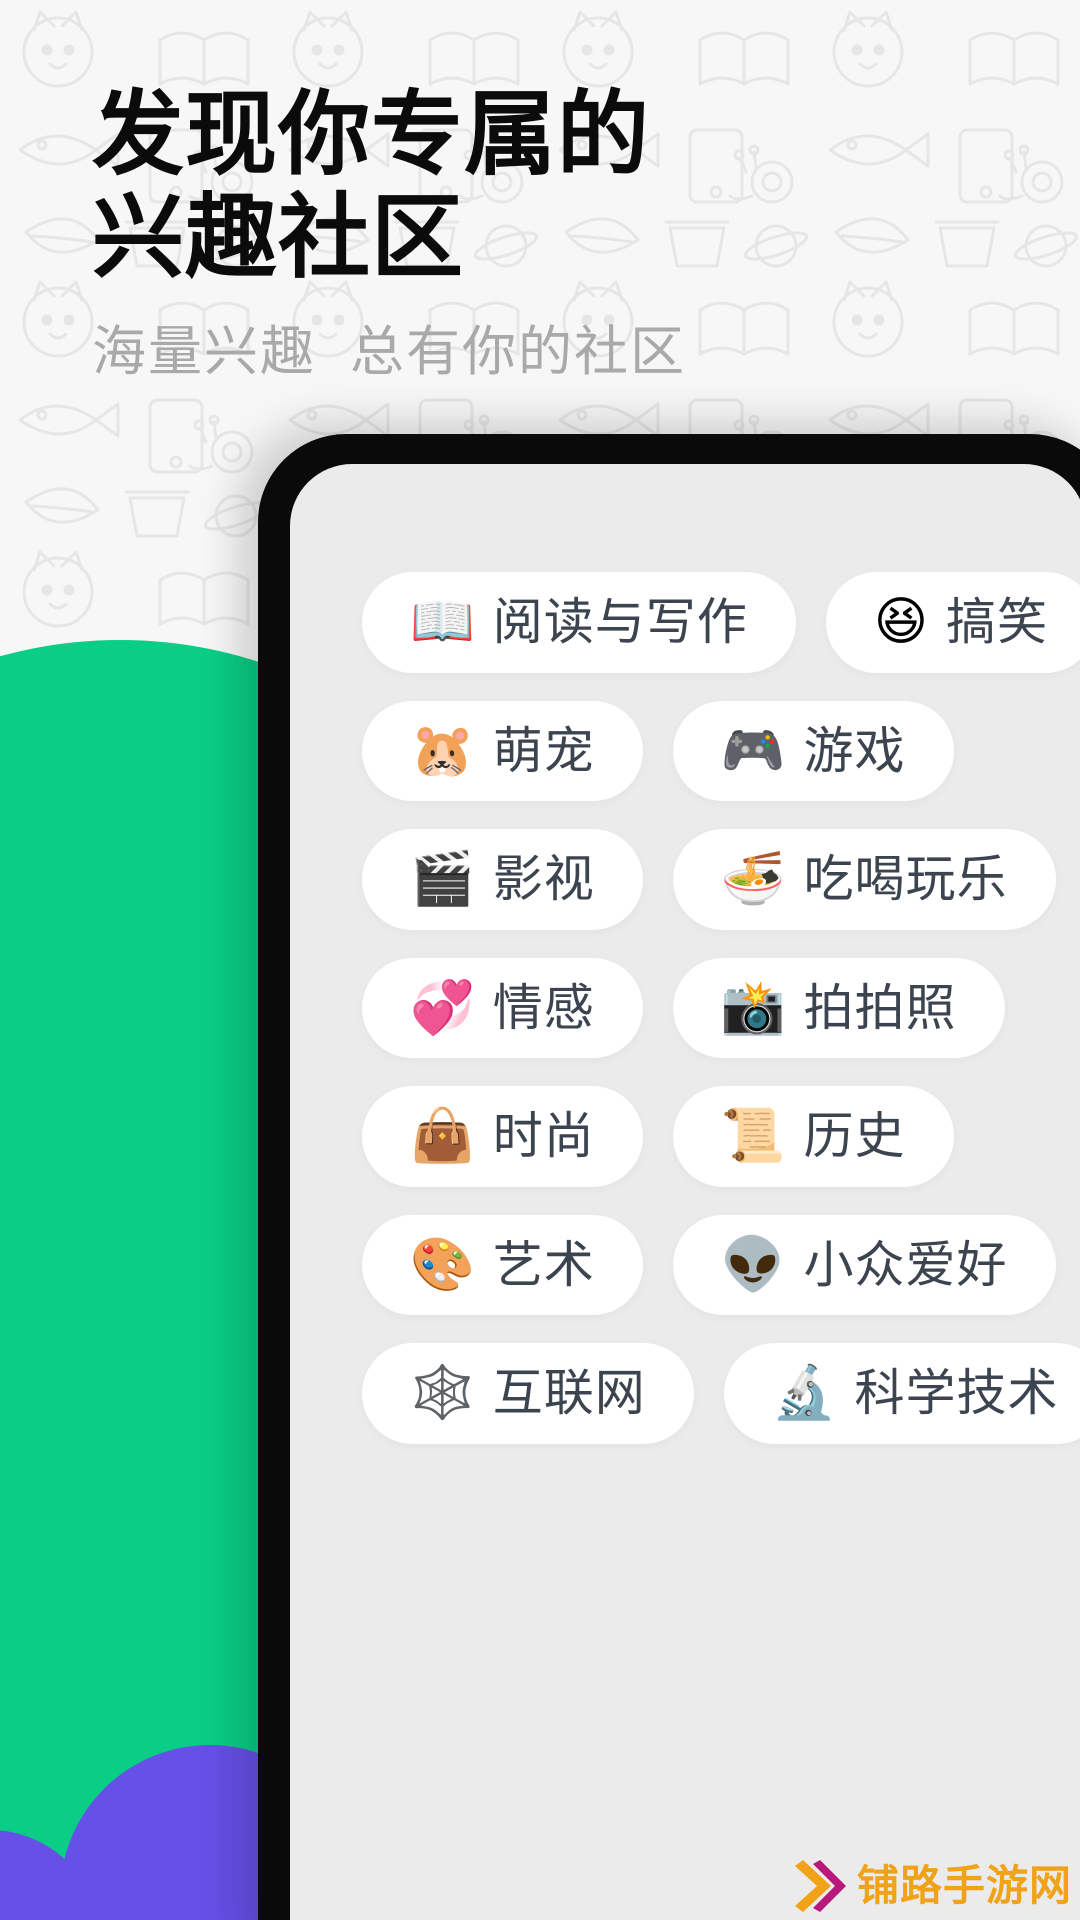  Describe the element at coordinates (543, 1264) in the screenshot. I see `category-label: 艺术` at that location.